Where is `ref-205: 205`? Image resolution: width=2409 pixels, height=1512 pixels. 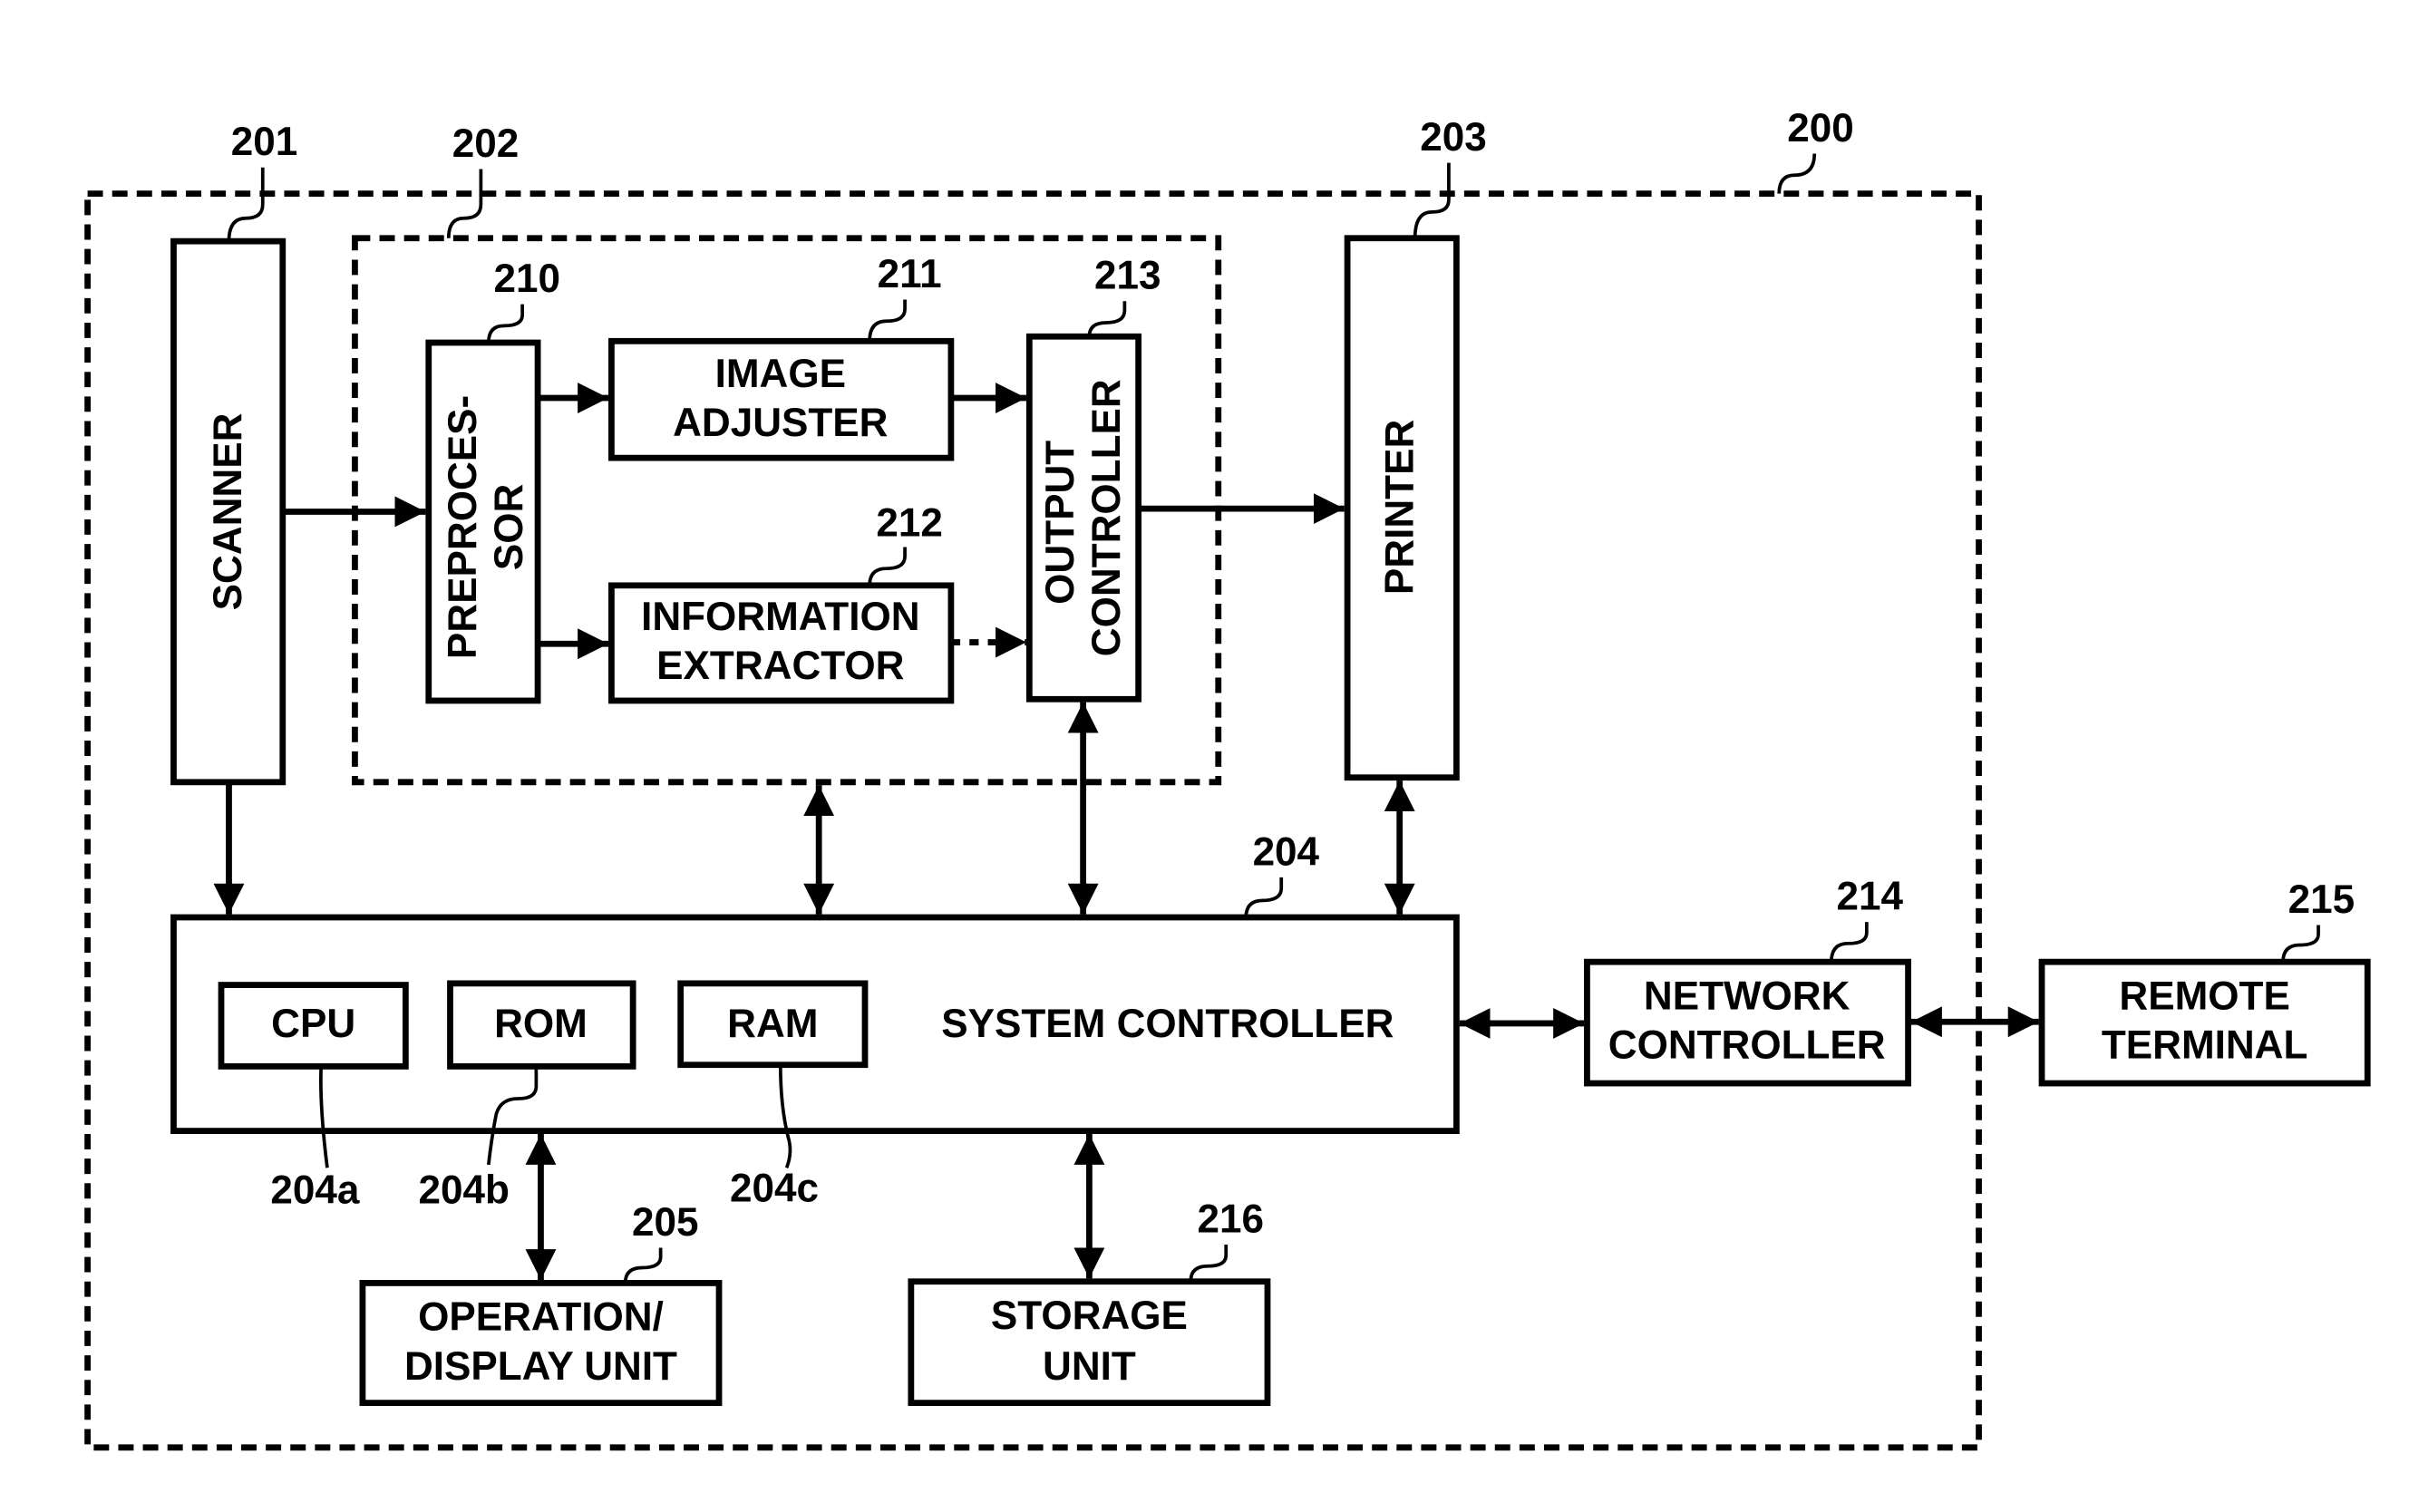
ref-205: 205 is located at coordinates (665, 1223).